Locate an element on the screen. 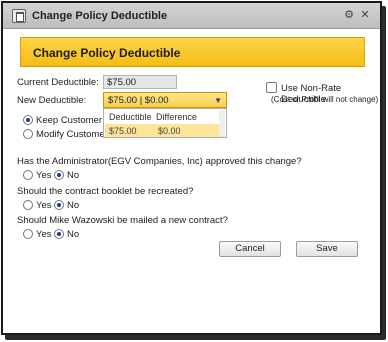 The image size is (388, 342). new-deductible-label: New Deductible: is located at coordinates (52, 100).